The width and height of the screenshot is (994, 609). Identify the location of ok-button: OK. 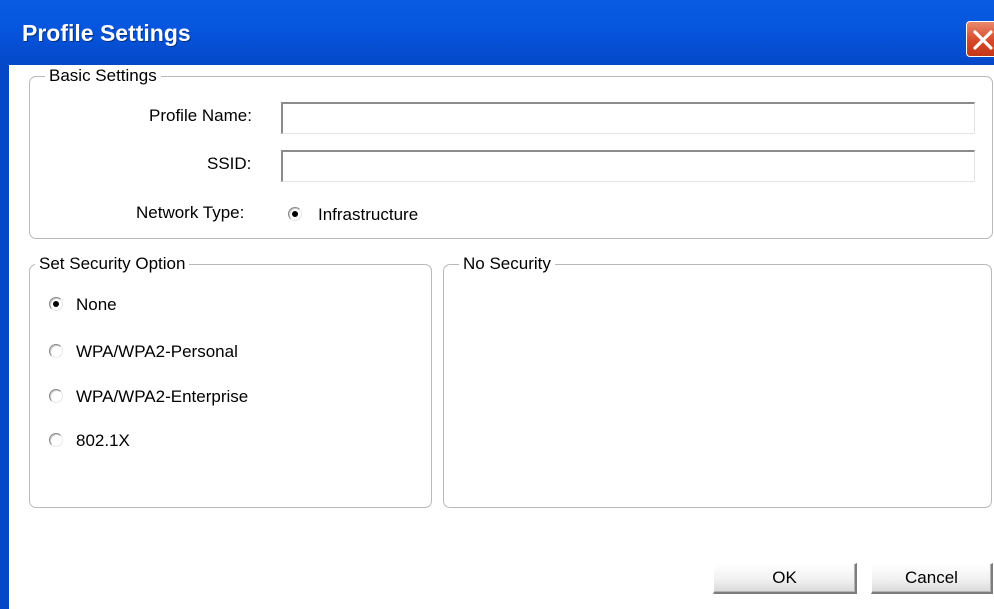
(785, 578).